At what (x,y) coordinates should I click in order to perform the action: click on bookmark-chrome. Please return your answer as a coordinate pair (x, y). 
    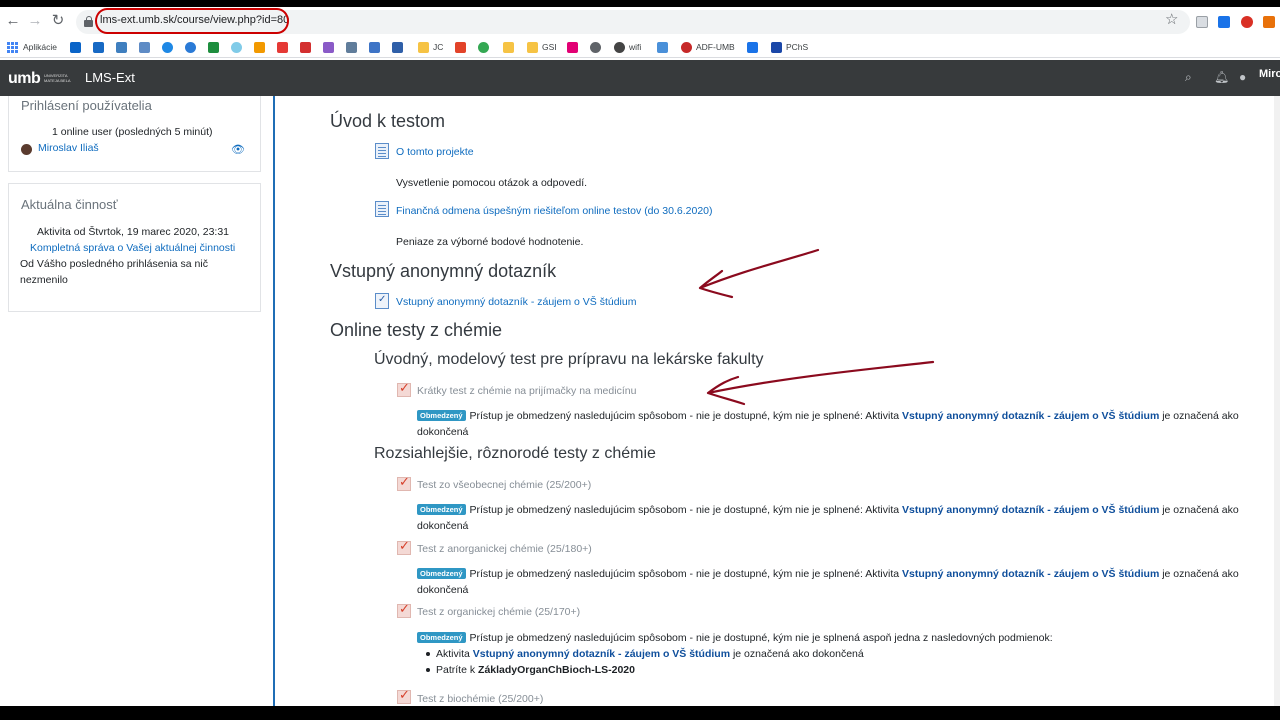
    Looking at the image, I should click on (485, 47).